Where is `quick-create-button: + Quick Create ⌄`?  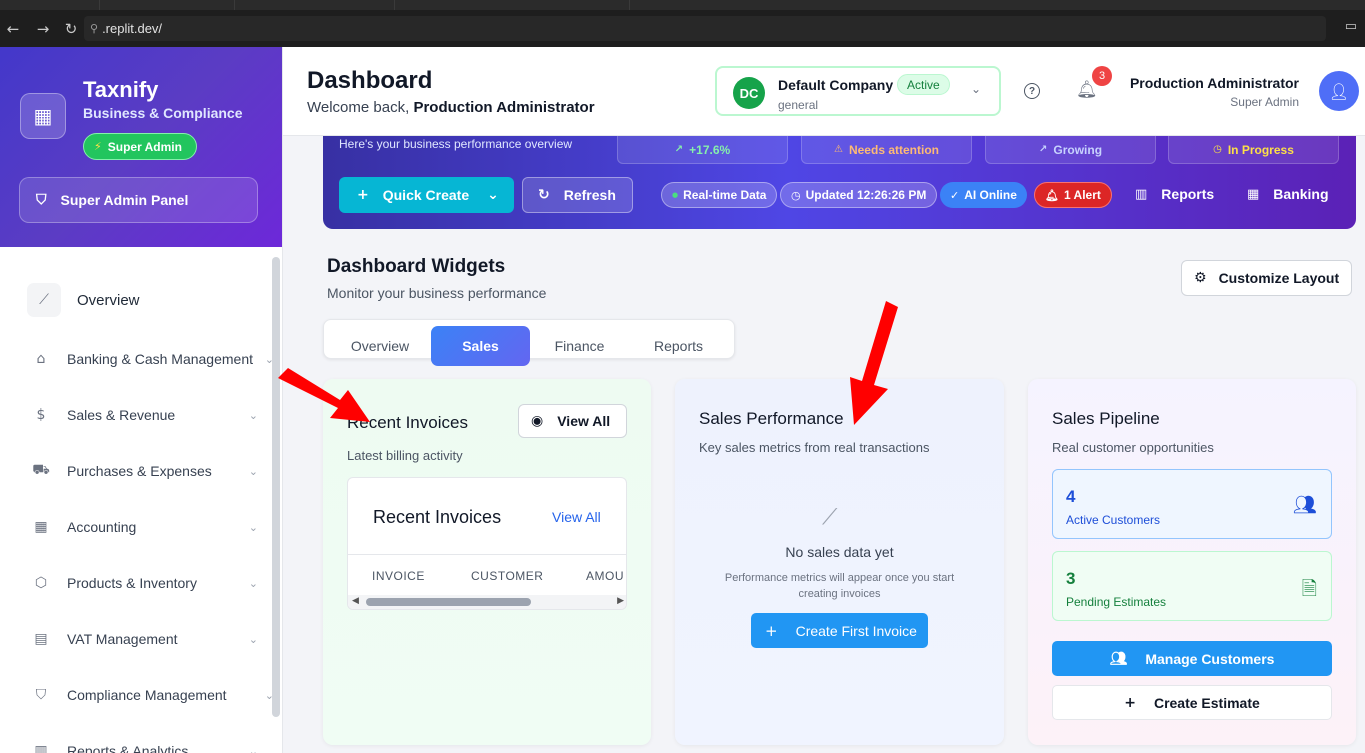
quick-create-button: + Quick Create ⌄ is located at coordinates (426, 195).